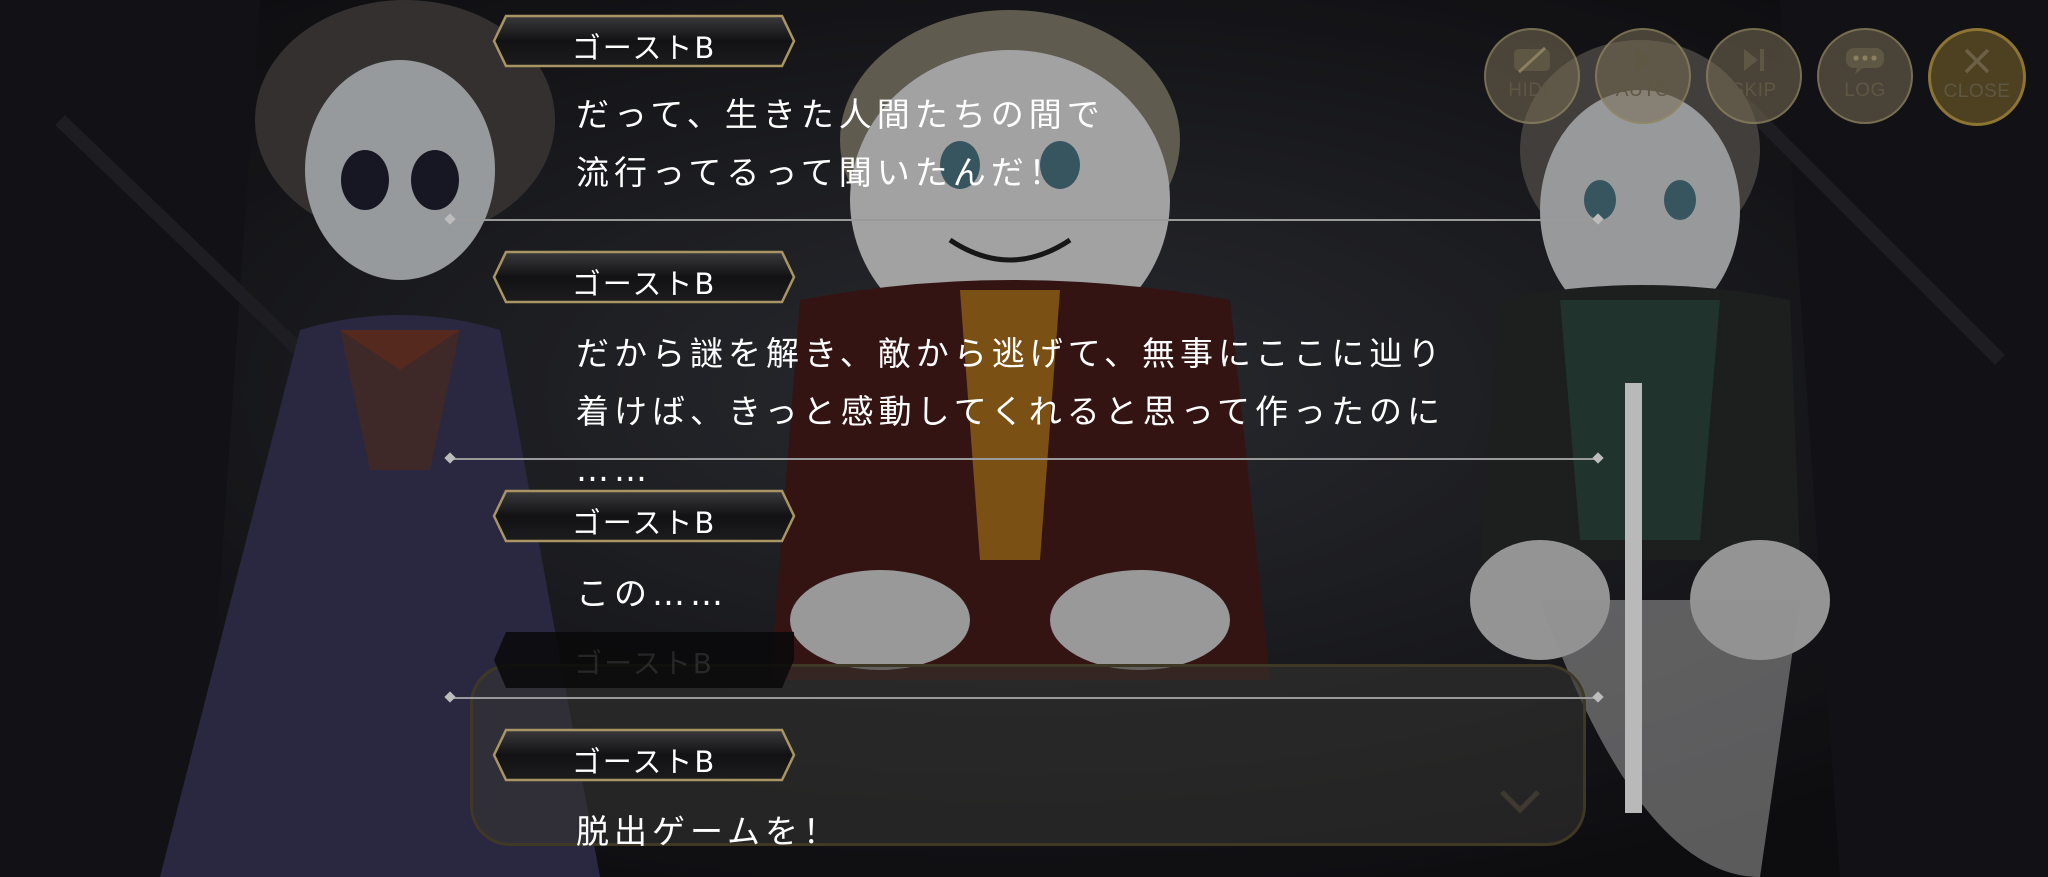  I want to click on log-scrollbar, so click(1633, 598).